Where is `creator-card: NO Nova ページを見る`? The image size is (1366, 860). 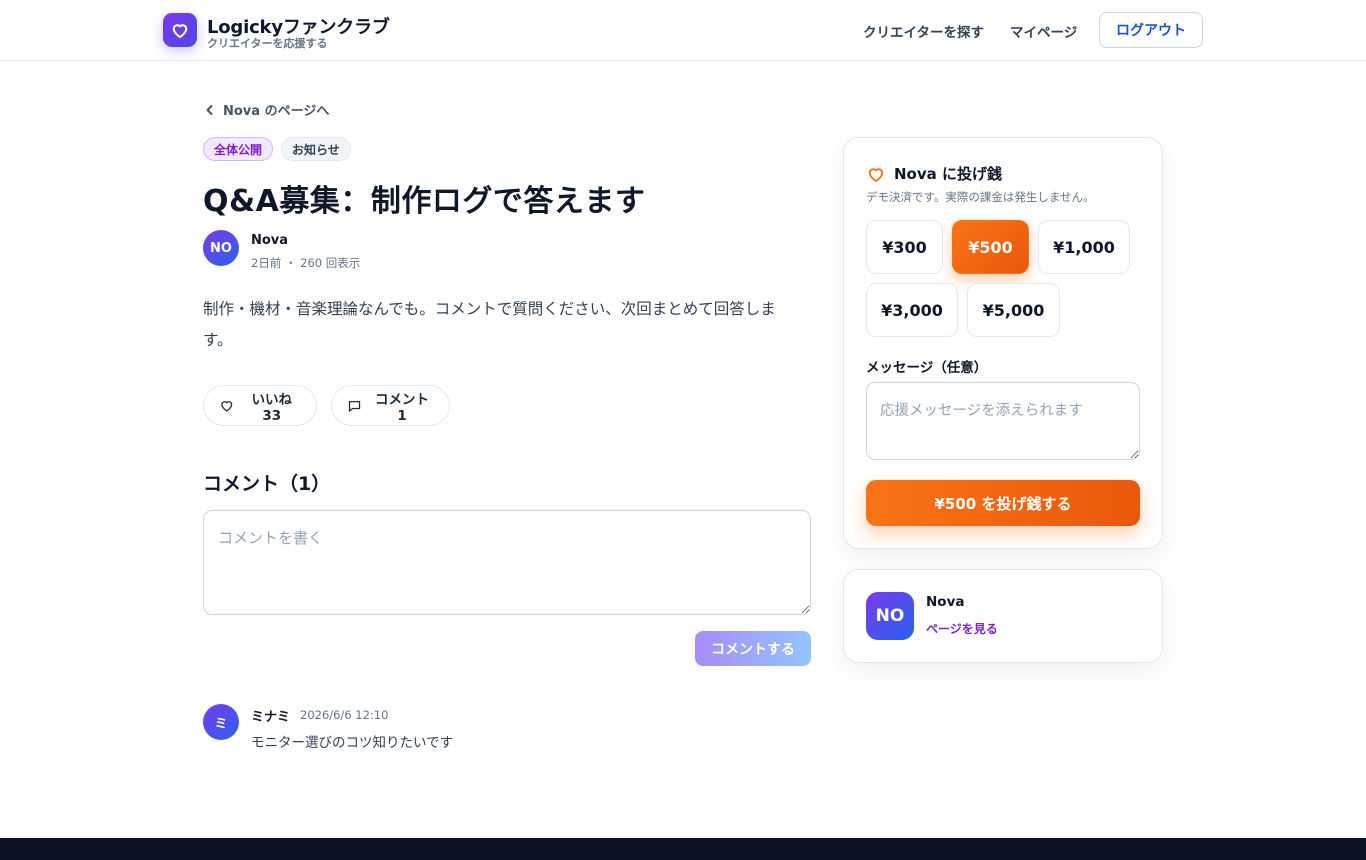
creator-card: NO Nova ページを見る is located at coordinates (1003, 616).